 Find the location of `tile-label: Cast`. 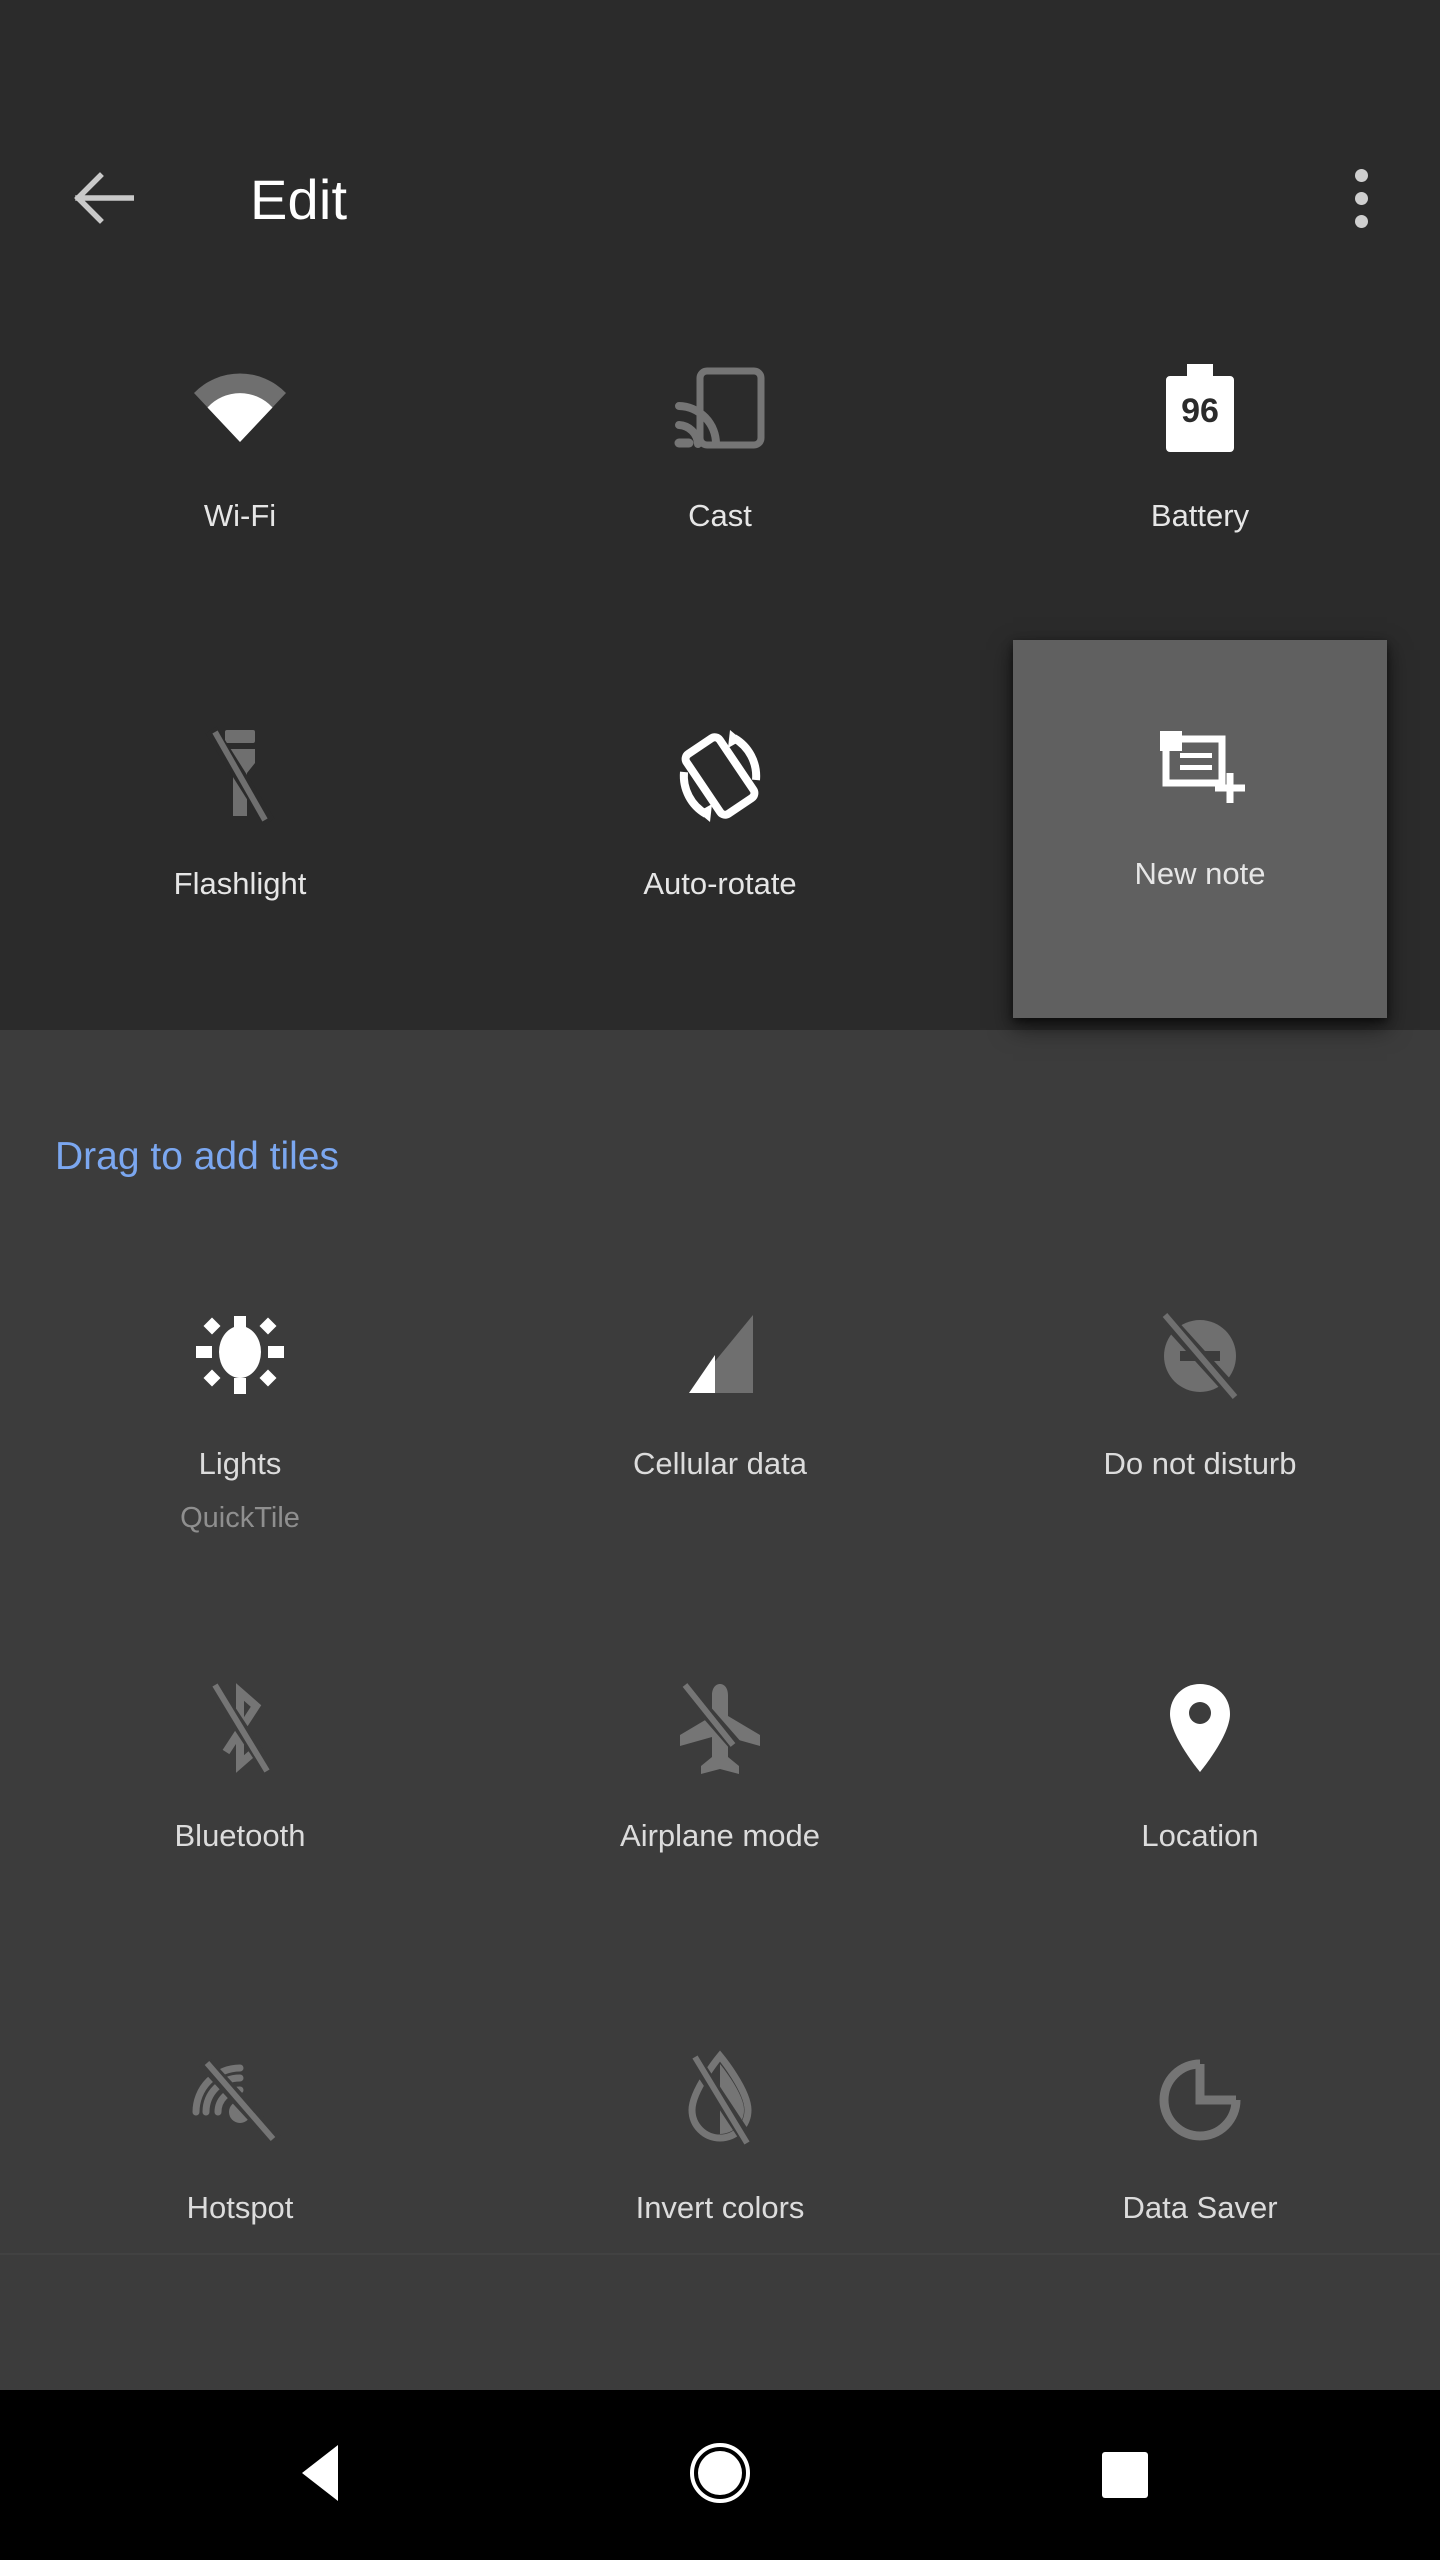

tile-label: Cast is located at coordinates (720, 515).